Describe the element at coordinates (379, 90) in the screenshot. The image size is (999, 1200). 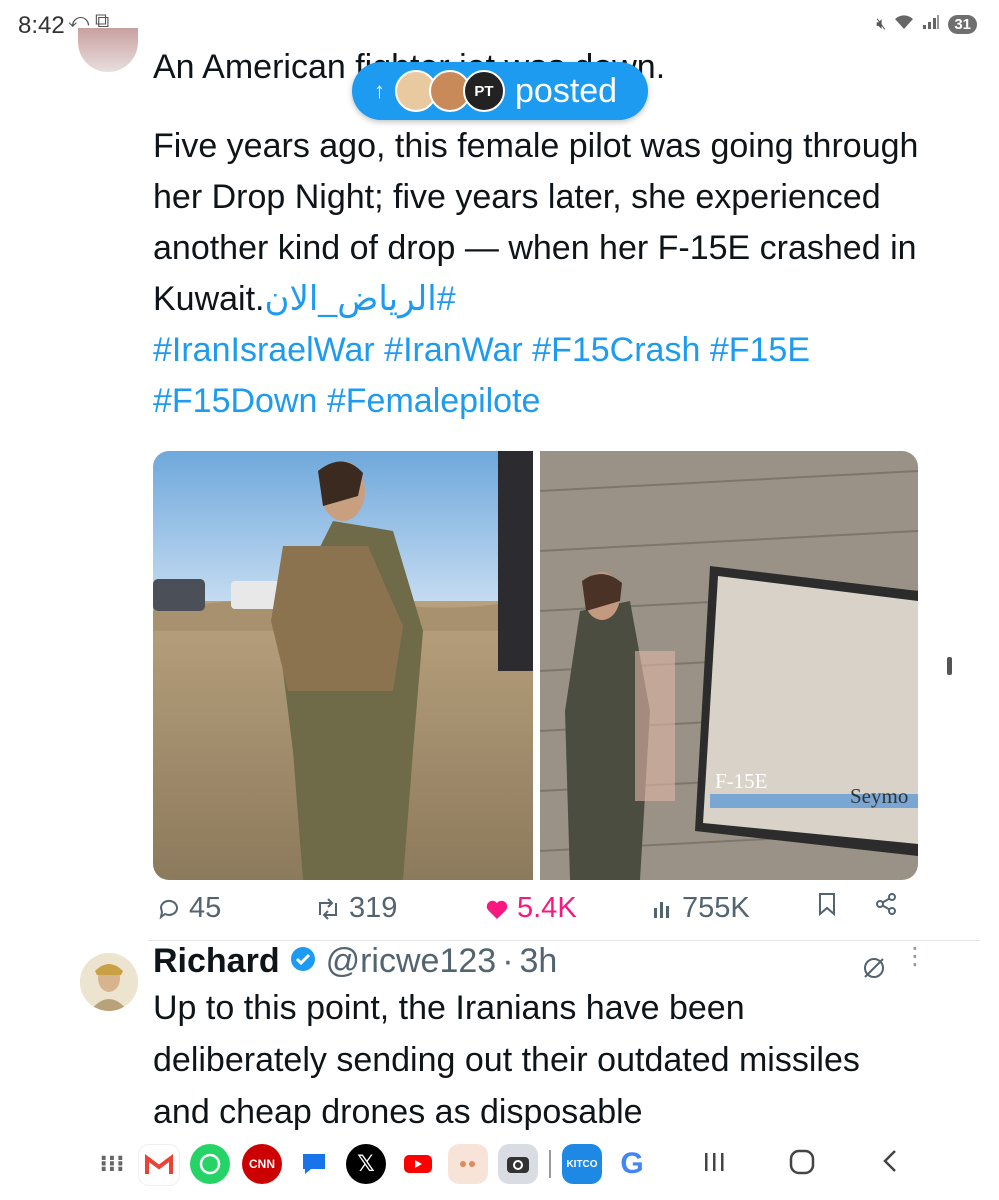
I see `arrow-up-icon: ↑` at that location.